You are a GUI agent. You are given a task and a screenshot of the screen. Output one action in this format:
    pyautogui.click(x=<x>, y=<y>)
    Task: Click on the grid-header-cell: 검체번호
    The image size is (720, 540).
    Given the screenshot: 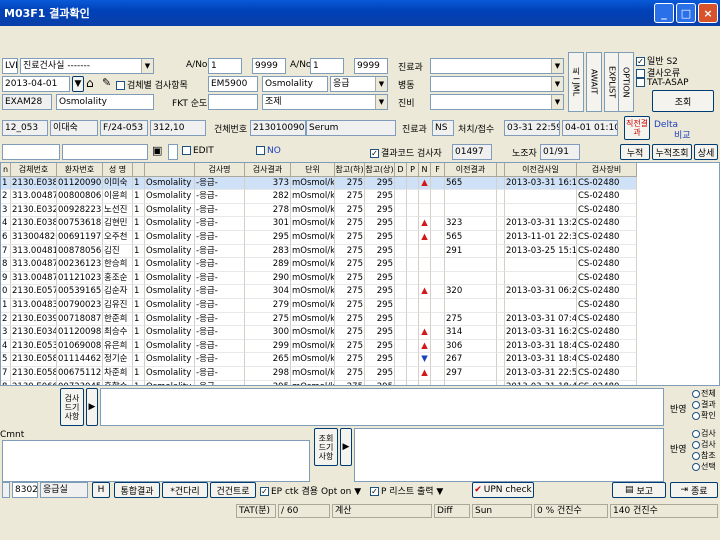 What is the action you would take?
    pyautogui.click(x=34, y=170)
    